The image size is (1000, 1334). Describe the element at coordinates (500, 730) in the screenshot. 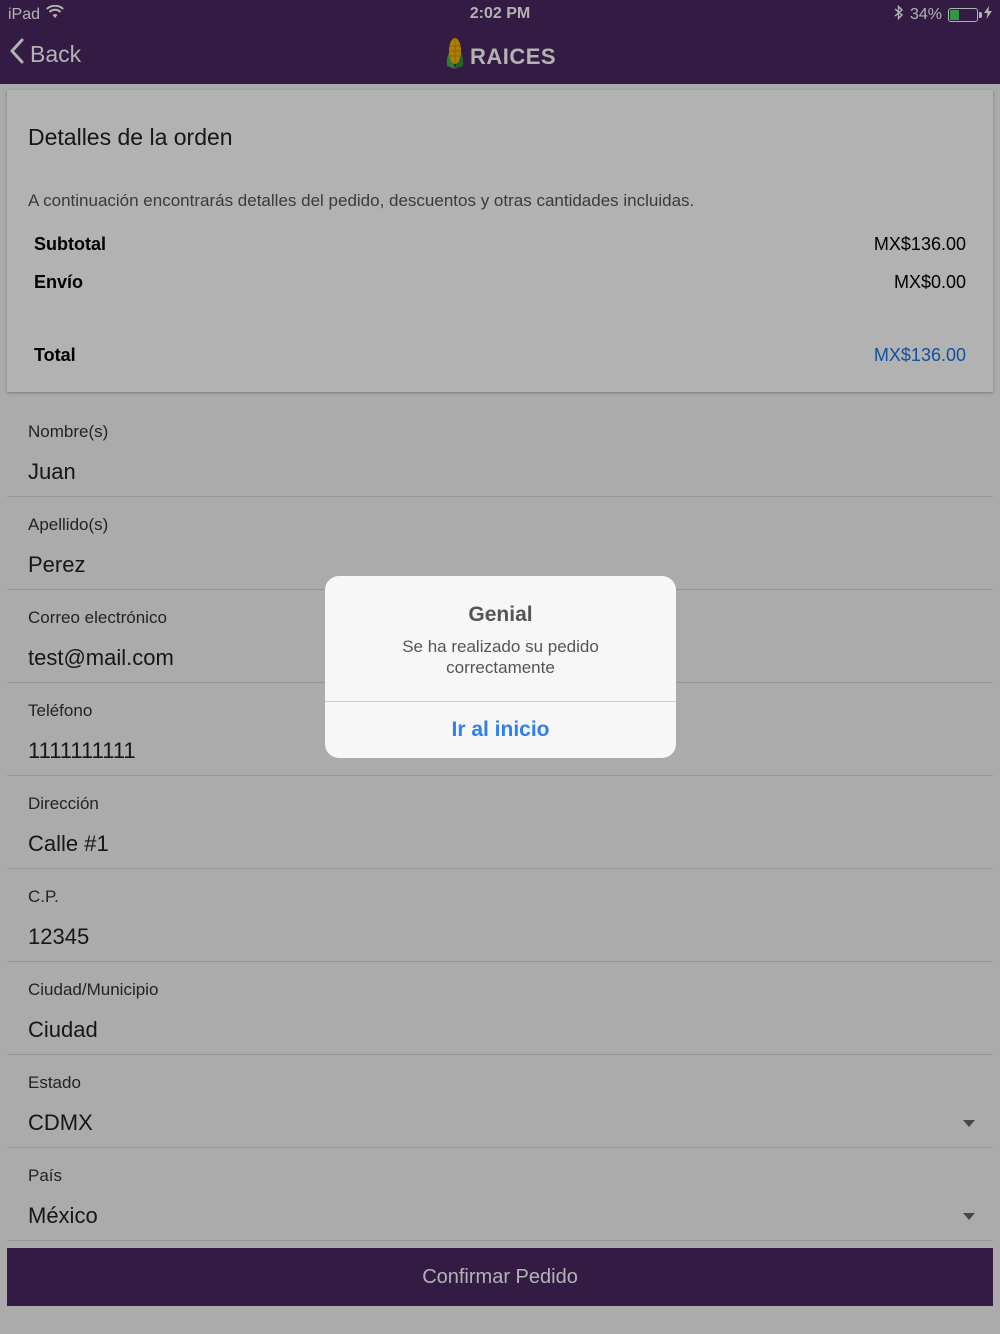

I see `go-home-button: Ir al inicio` at that location.